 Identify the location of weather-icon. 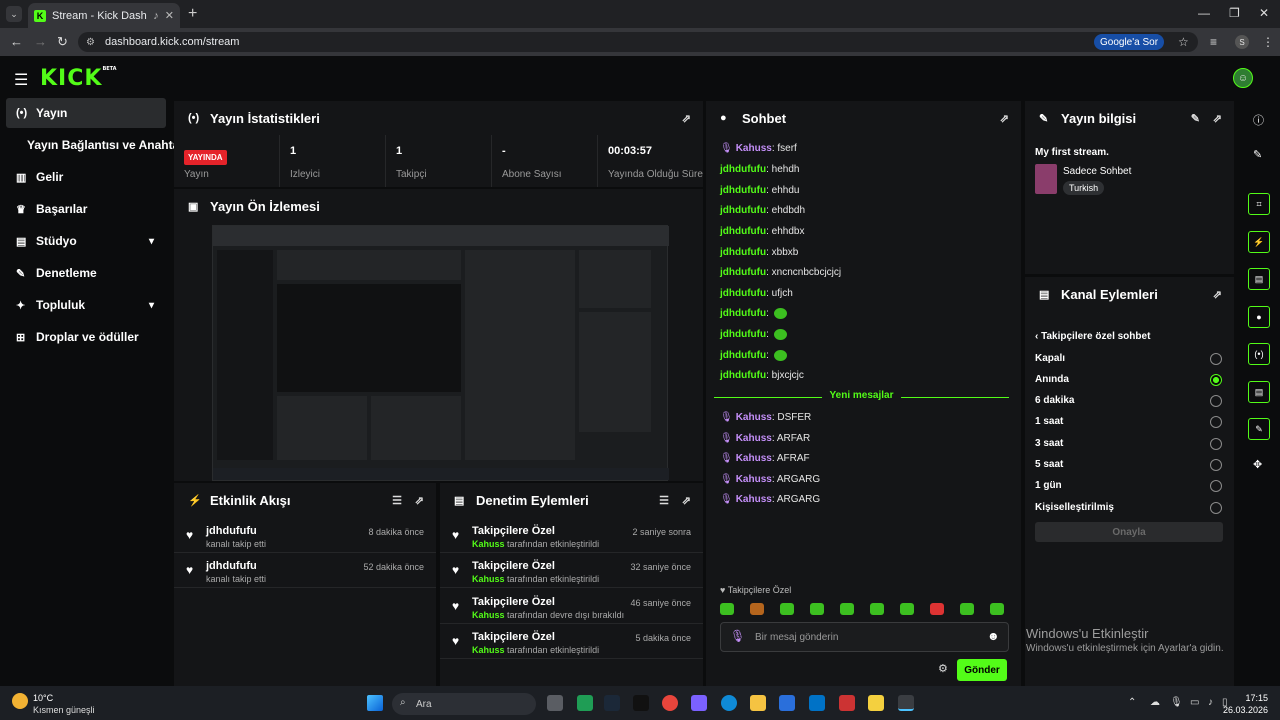
(20, 701).